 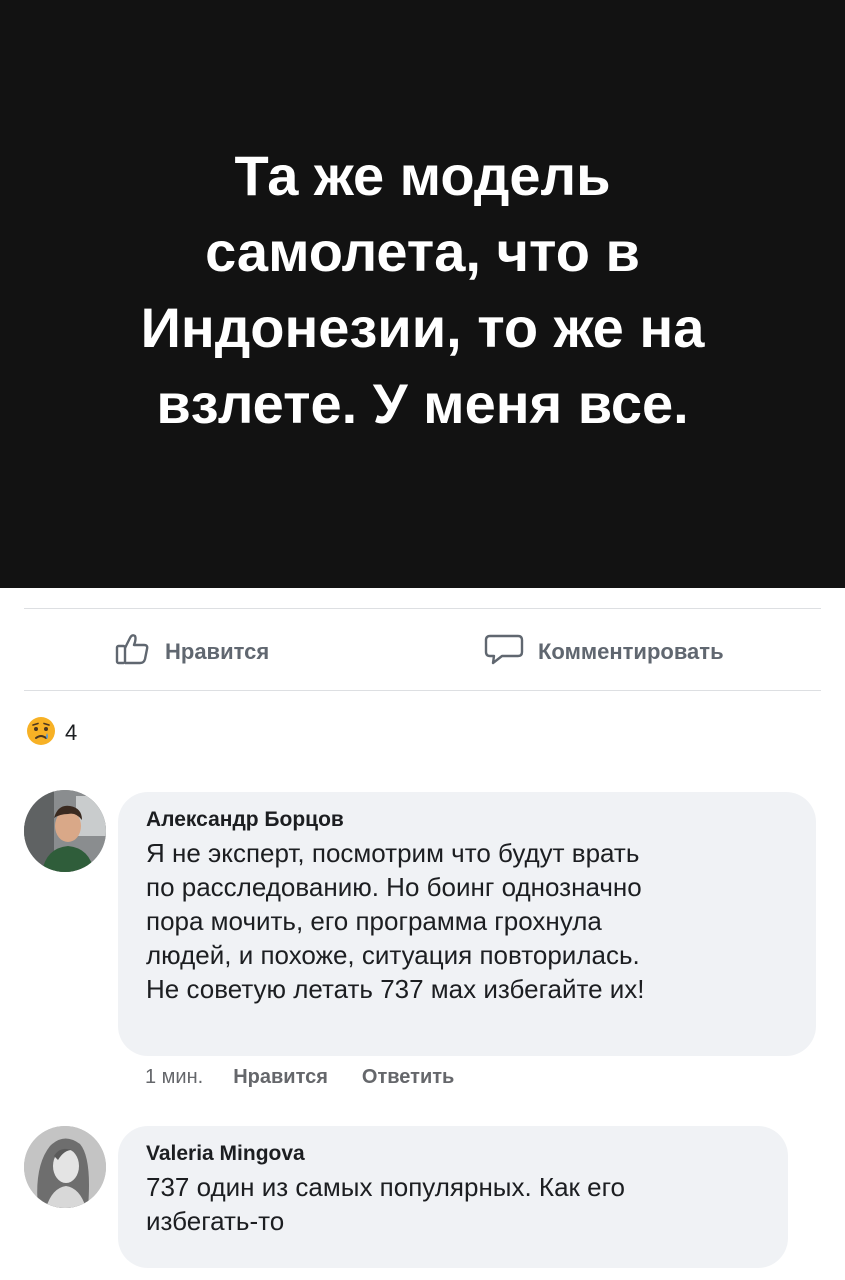 I want to click on thumbs-up-icon, so click(x=140, y=652).